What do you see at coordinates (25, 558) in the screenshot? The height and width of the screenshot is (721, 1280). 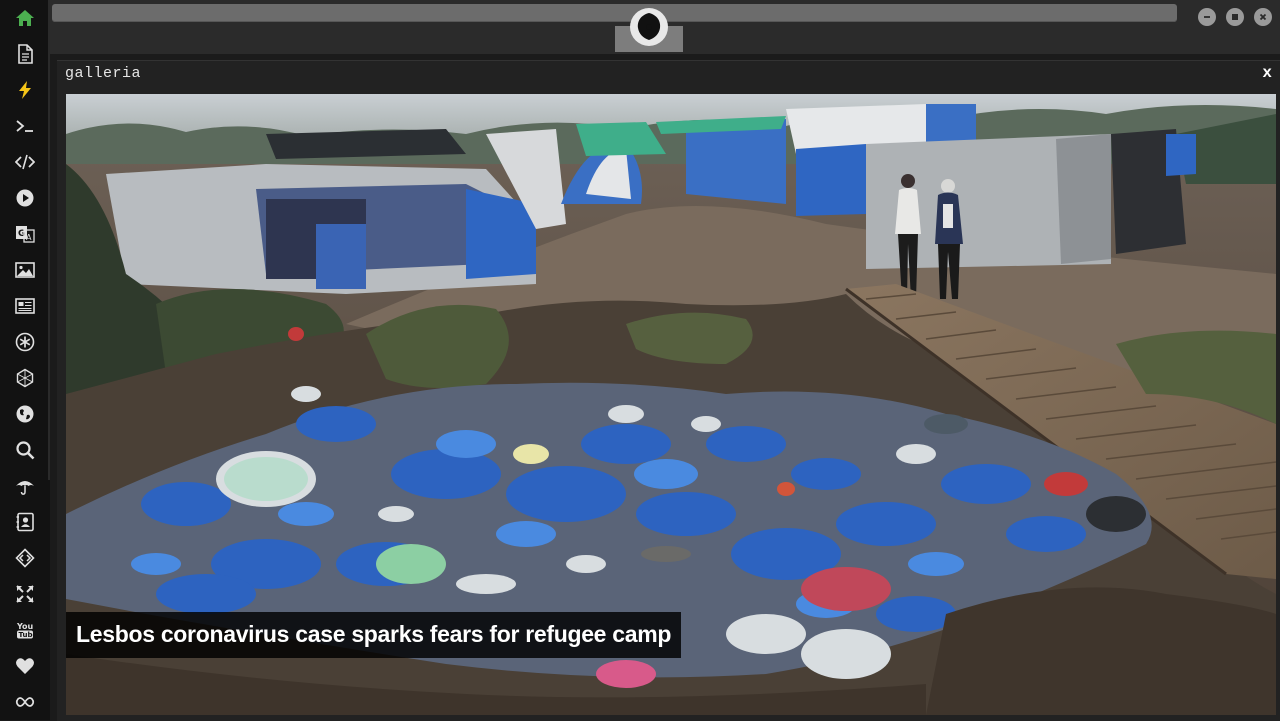 I see `embed-code-icon` at bounding box center [25, 558].